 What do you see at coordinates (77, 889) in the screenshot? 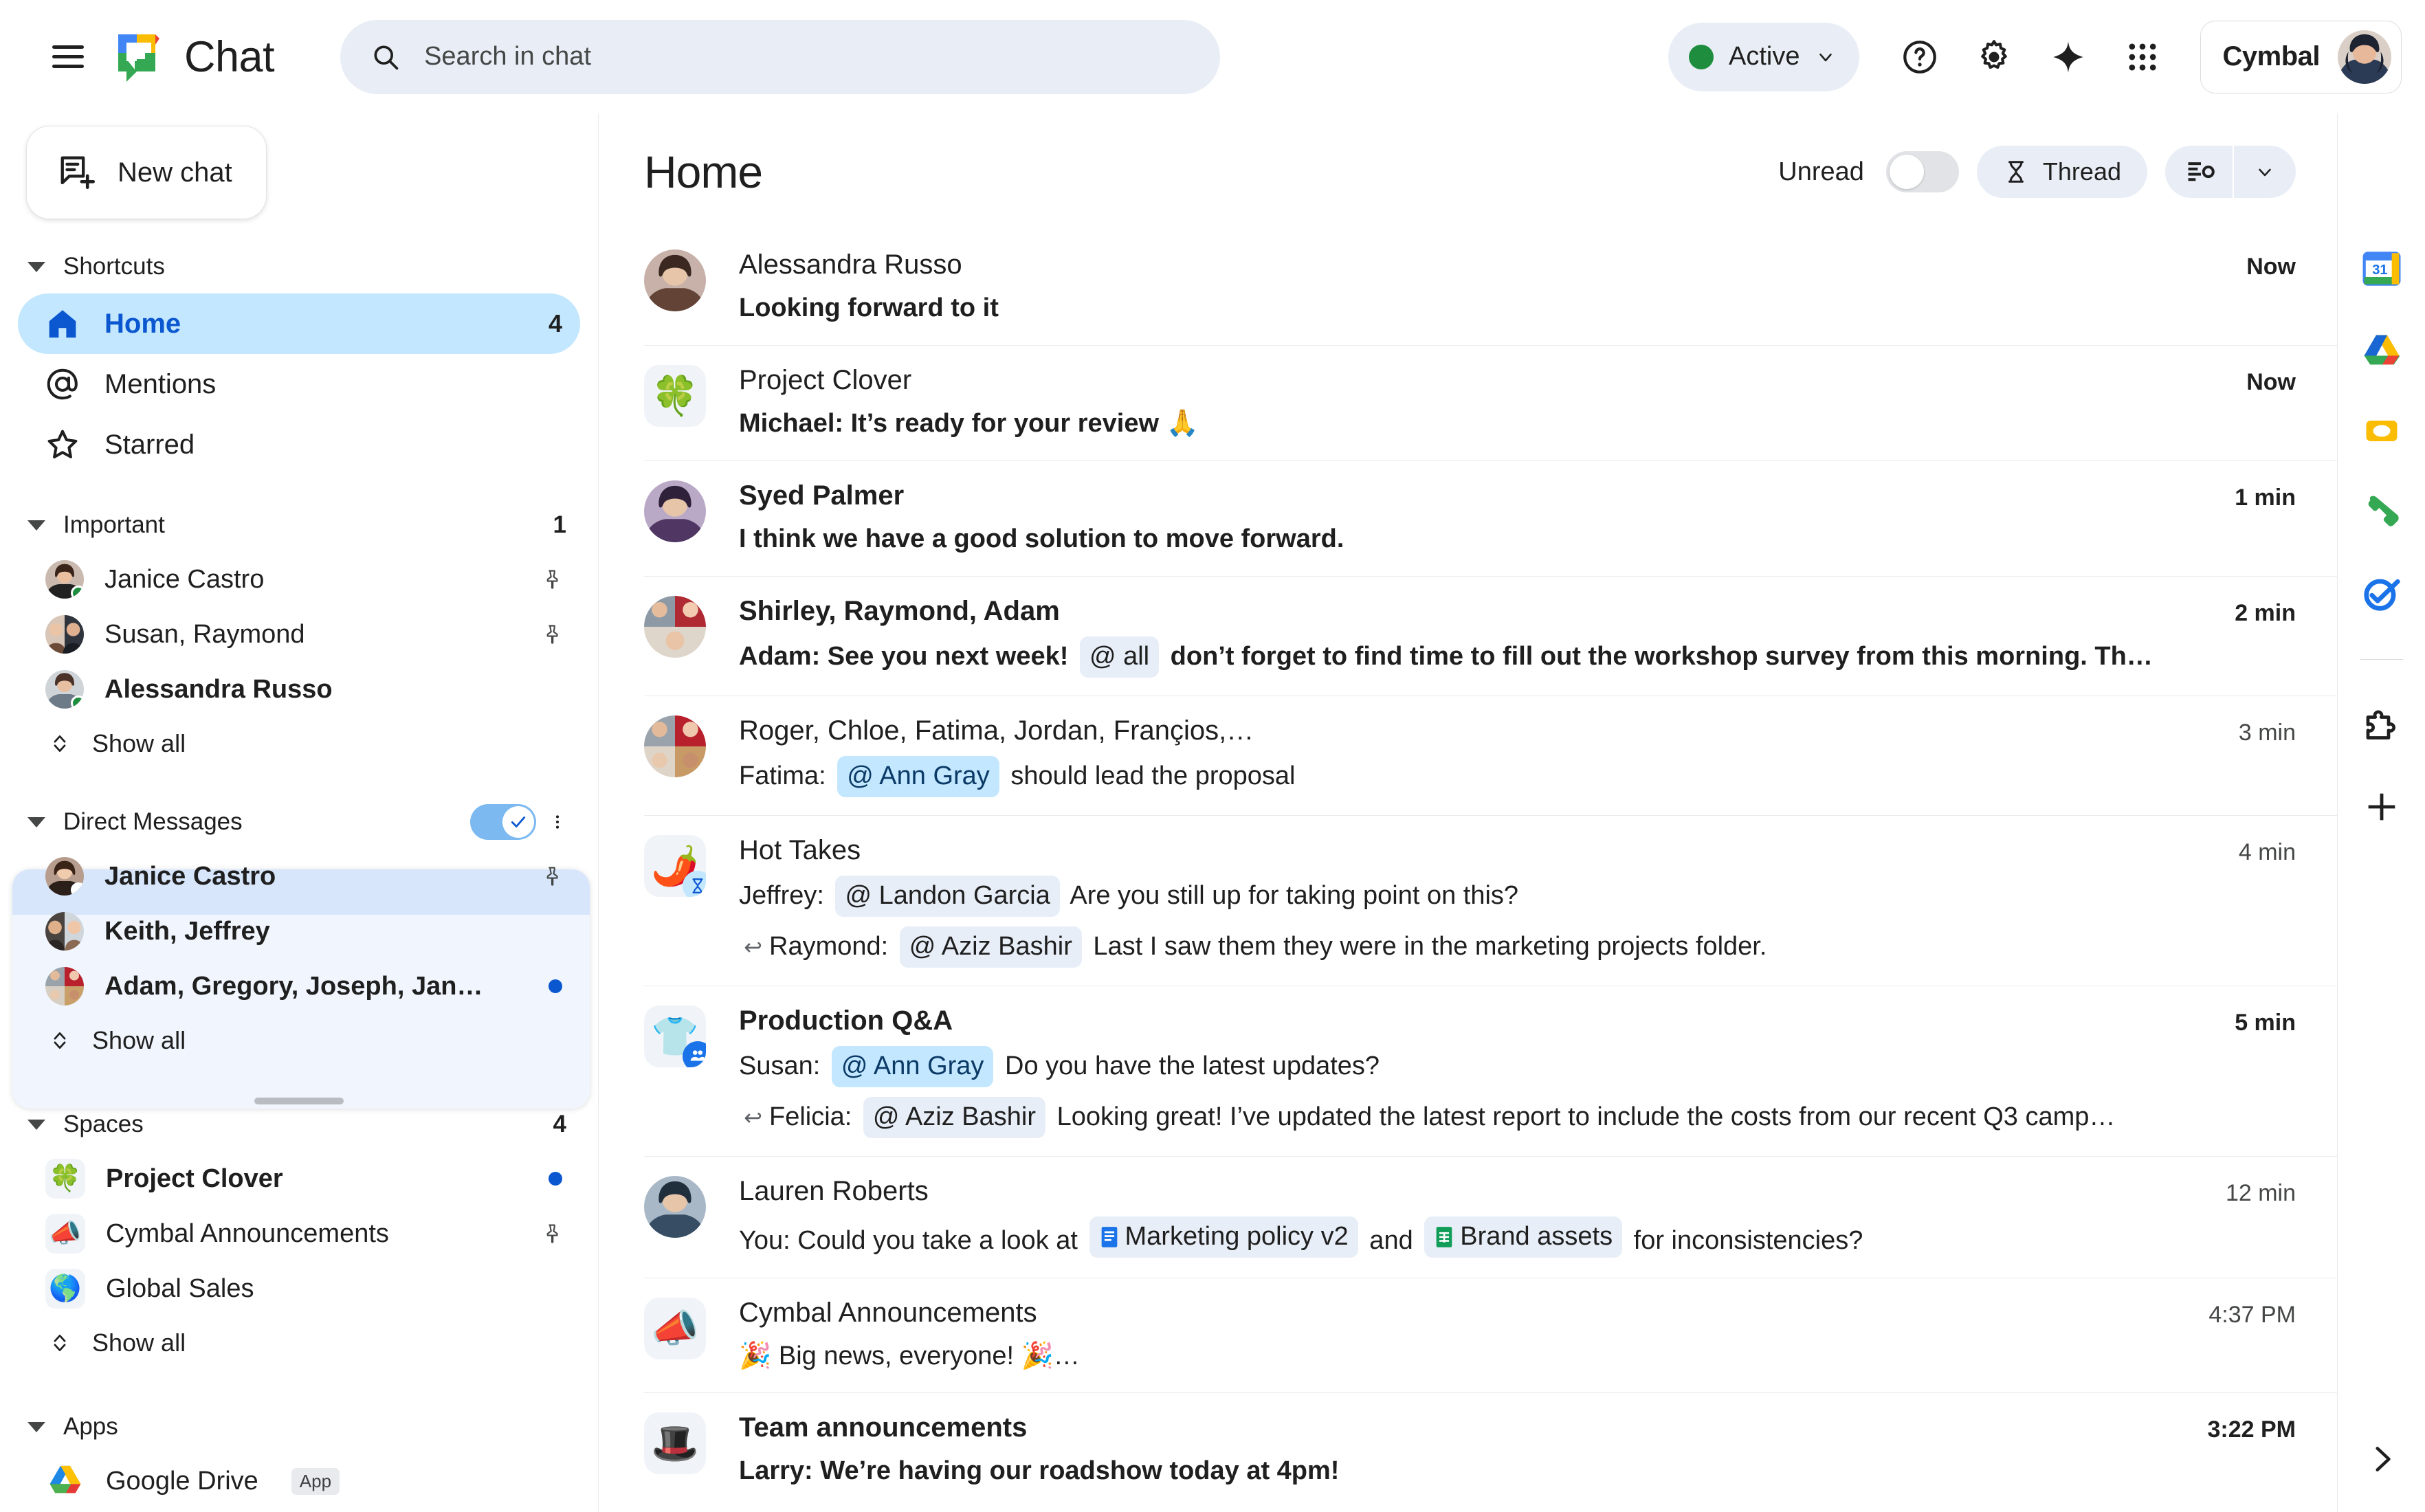
I see `presence-indicator` at bounding box center [77, 889].